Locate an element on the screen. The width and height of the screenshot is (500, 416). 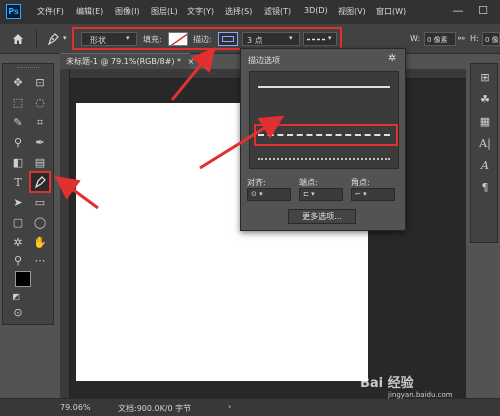
status-bar: 79.06% 文档:900.0K/0 字节 › is located at coordinates (250, 407).